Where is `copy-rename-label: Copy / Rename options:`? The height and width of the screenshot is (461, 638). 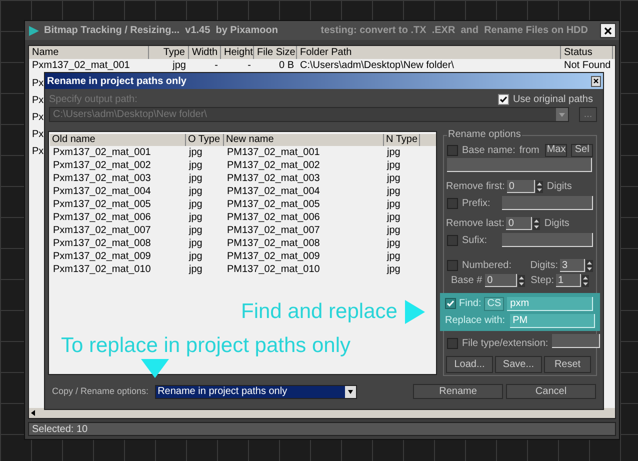 copy-rename-label: Copy / Rename options: is located at coordinates (100, 391).